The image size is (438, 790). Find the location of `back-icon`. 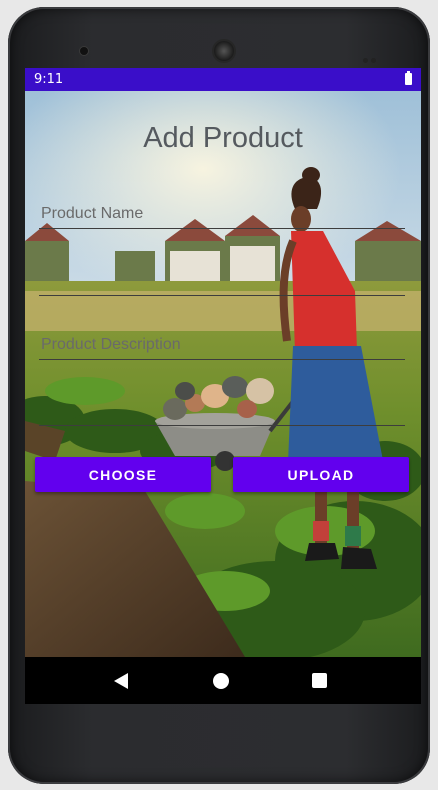

back-icon is located at coordinates (121, 681).